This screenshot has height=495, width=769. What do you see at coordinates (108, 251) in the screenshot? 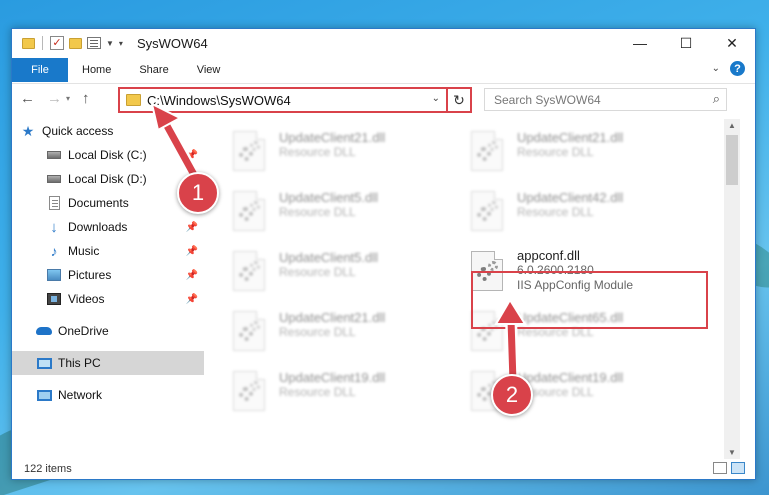
I see `sidebar-item-music: ♪ Music 📌` at bounding box center [108, 251].